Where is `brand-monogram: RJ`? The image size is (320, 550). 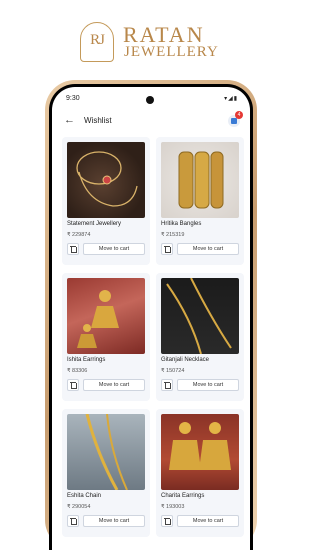 brand-monogram: RJ is located at coordinates (97, 40).